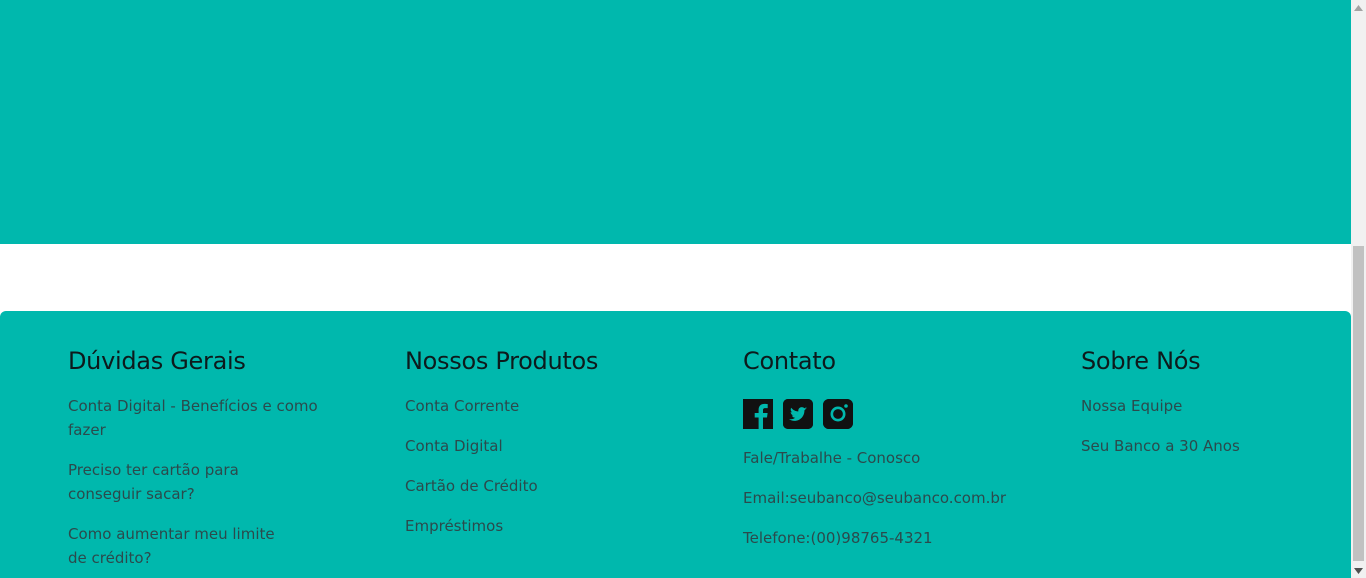  What do you see at coordinates (1358, 7) in the screenshot?
I see `scroll-up-icon` at bounding box center [1358, 7].